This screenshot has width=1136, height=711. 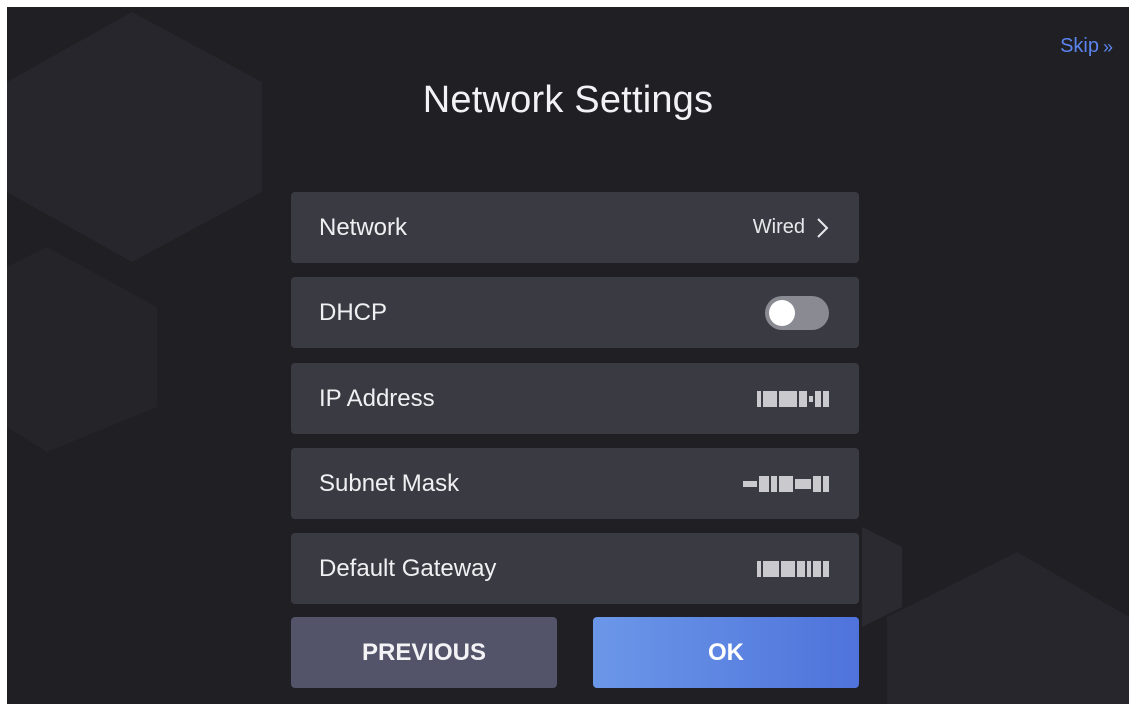 What do you see at coordinates (823, 227) in the screenshot?
I see `chevron-right-icon` at bounding box center [823, 227].